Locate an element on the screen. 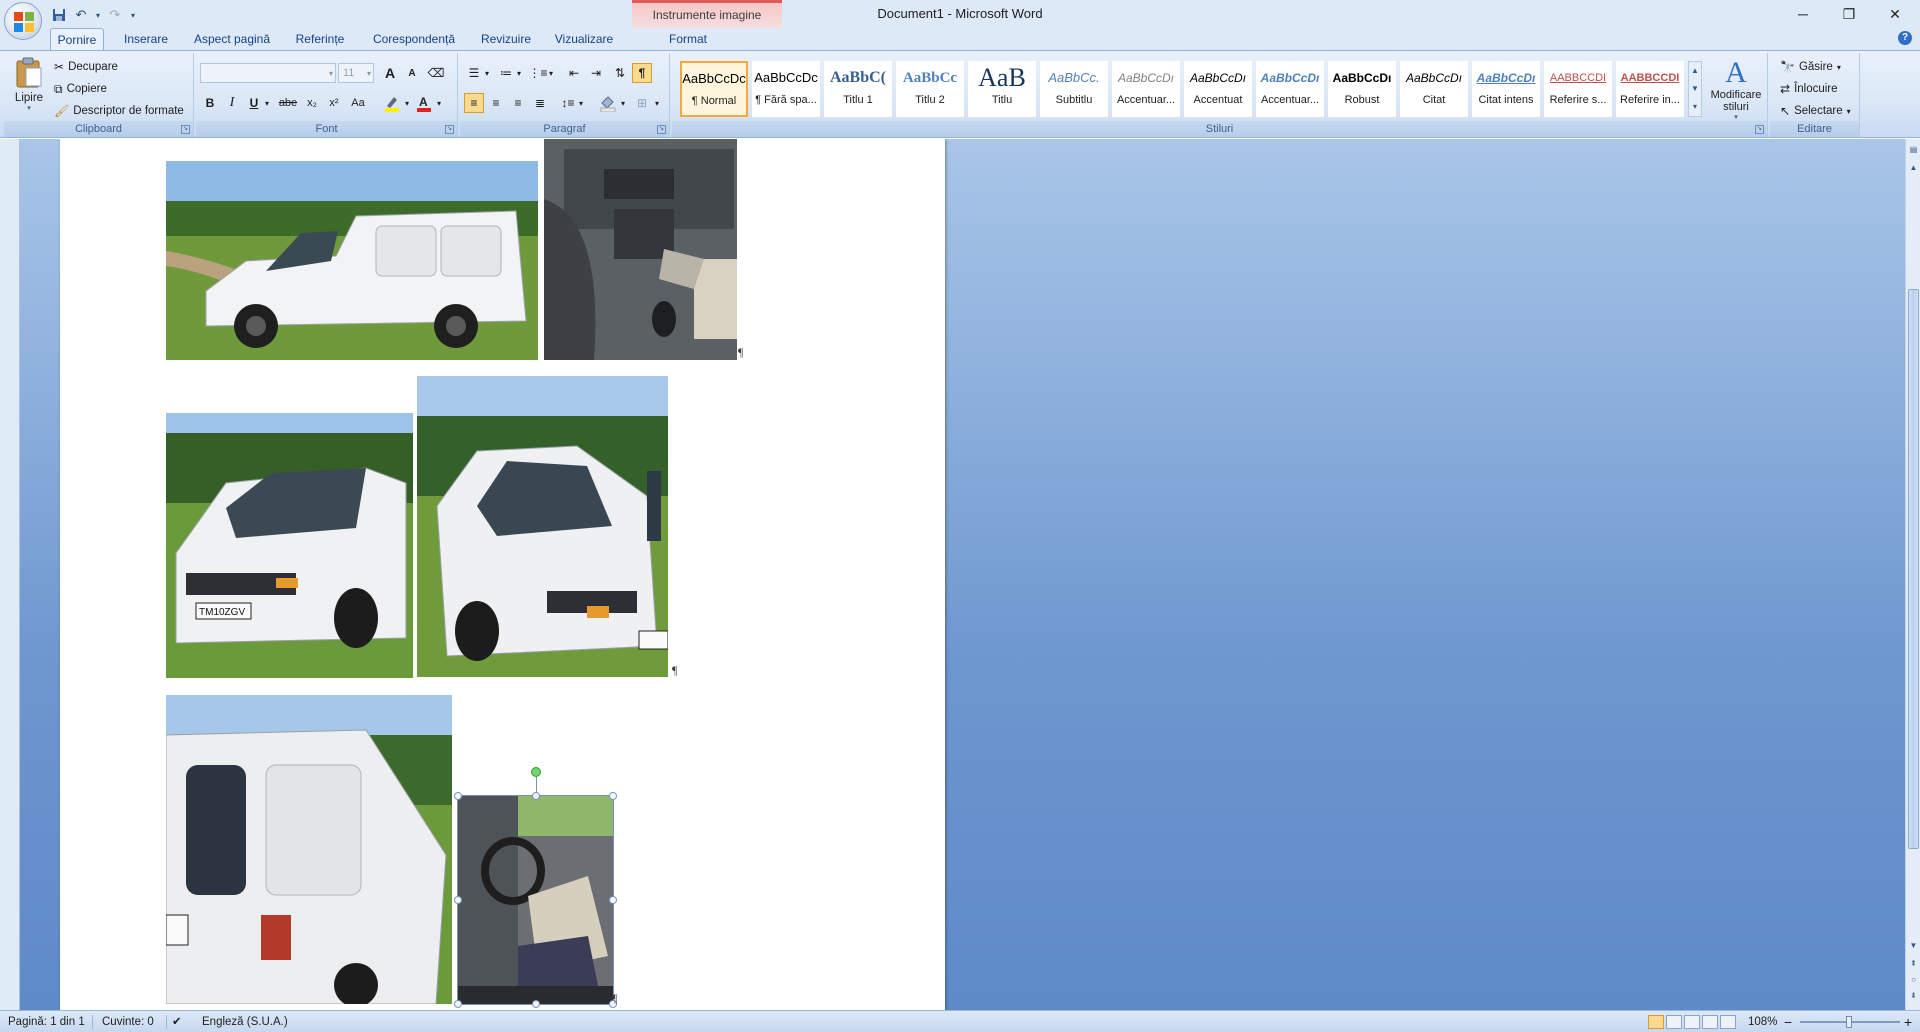 Image resolution: width=1920 pixels, height=1032 pixels. resize-handle-nw is located at coordinates (458, 796).